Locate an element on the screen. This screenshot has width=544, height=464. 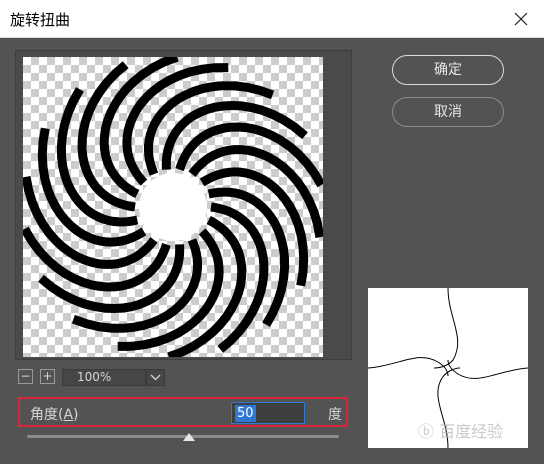
chevron-down-icon is located at coordinates (155, 377).